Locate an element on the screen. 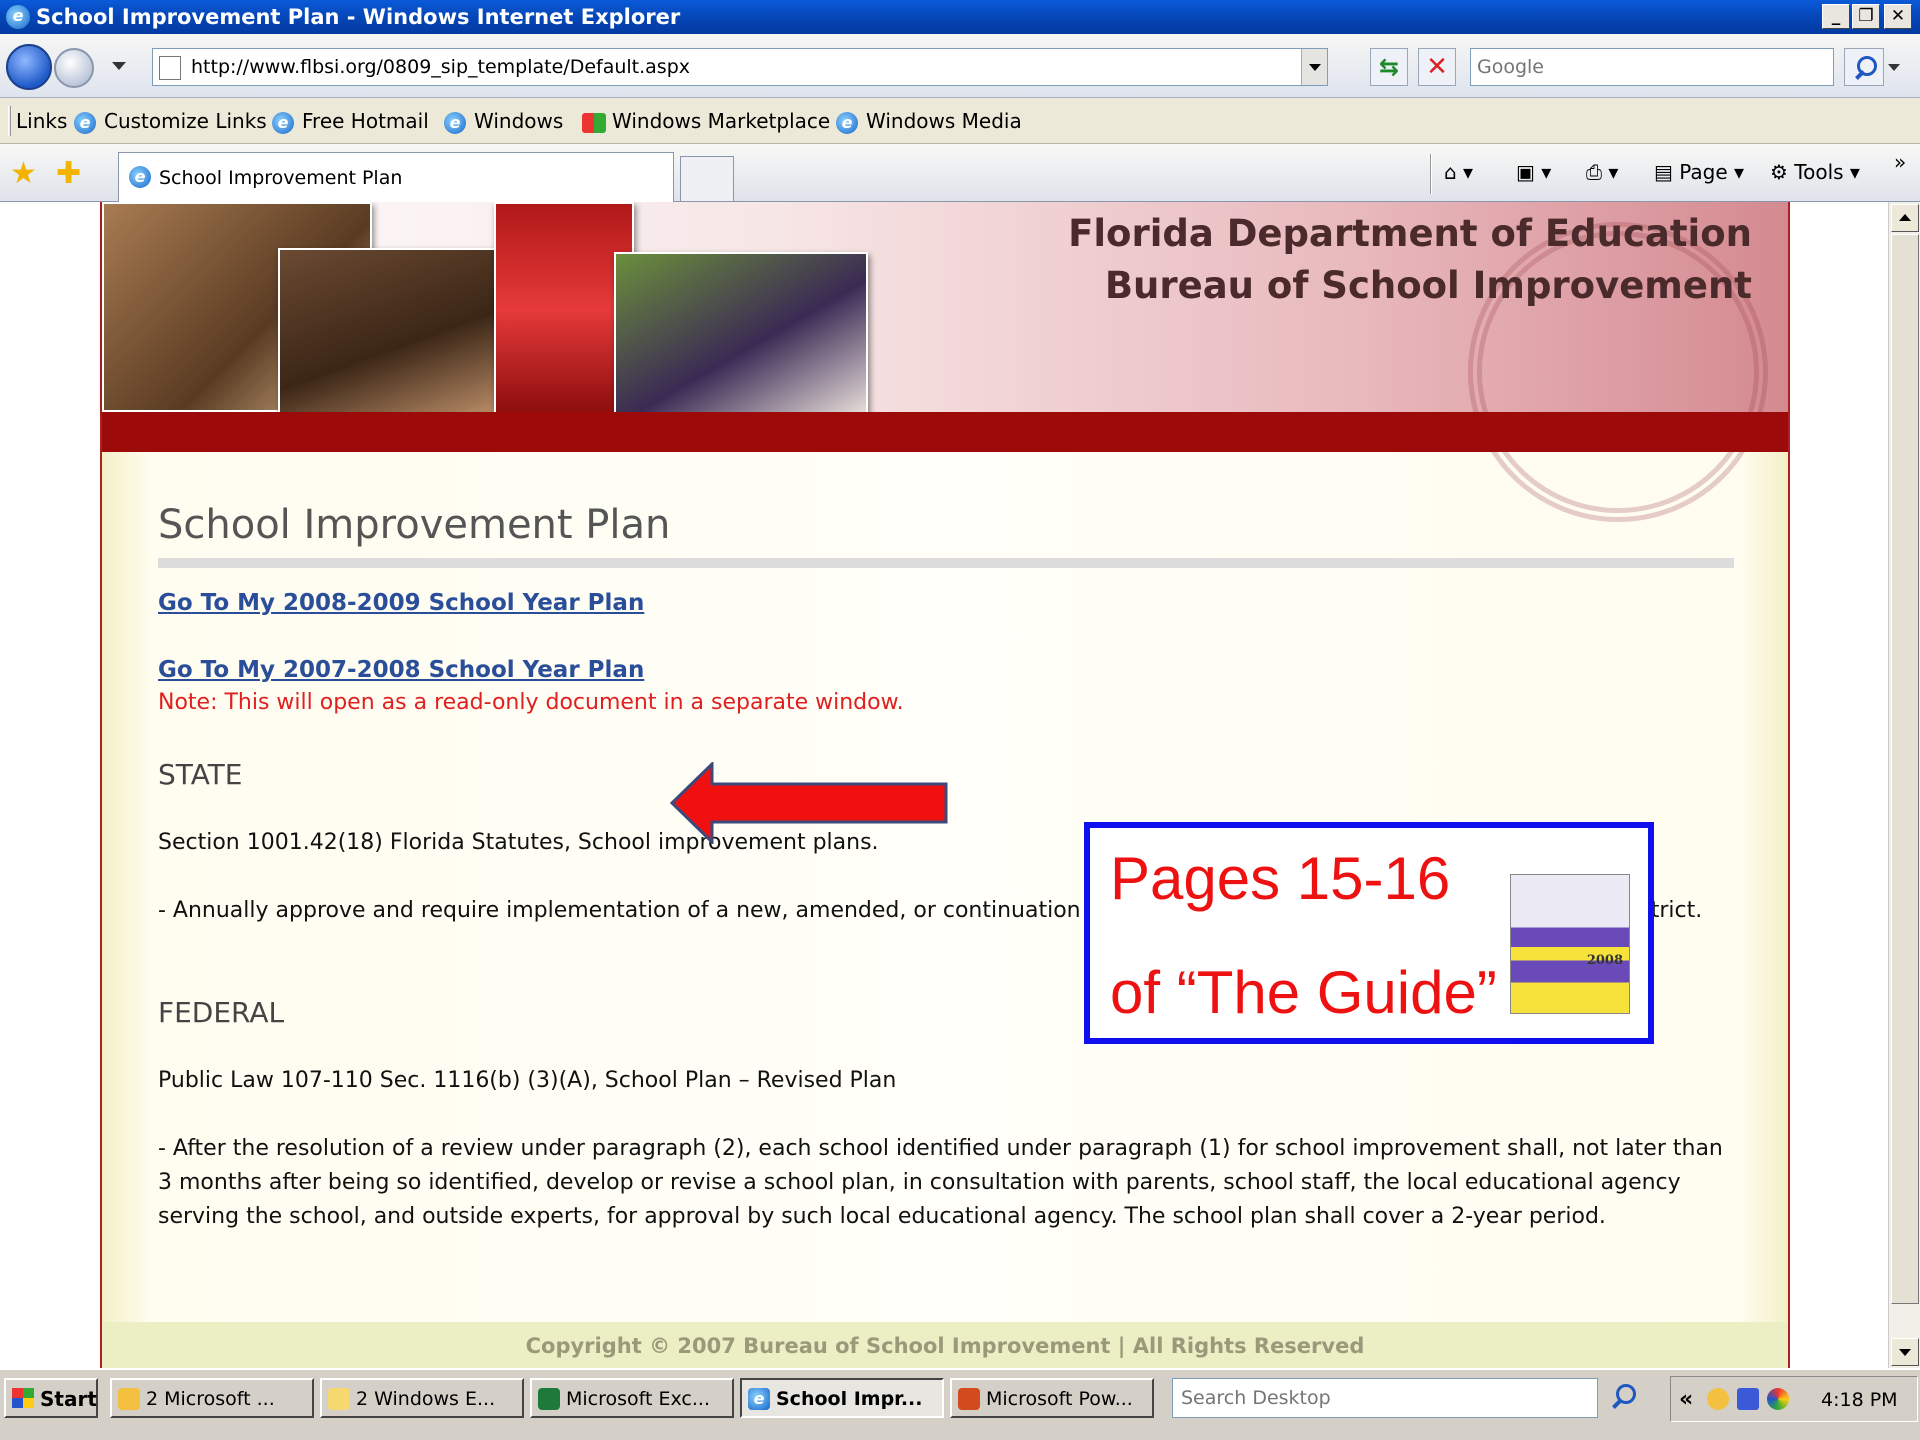  toolbar-separator is located at coordinates (1431, 174).